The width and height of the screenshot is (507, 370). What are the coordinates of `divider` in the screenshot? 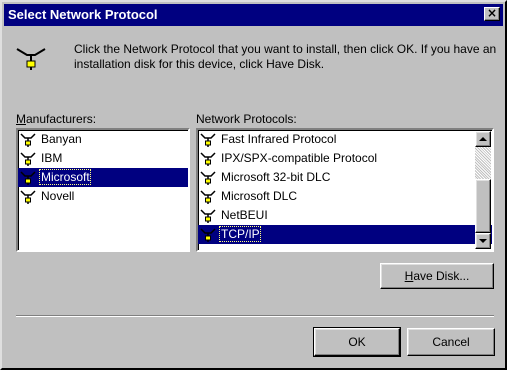 It's located at (255, 316).